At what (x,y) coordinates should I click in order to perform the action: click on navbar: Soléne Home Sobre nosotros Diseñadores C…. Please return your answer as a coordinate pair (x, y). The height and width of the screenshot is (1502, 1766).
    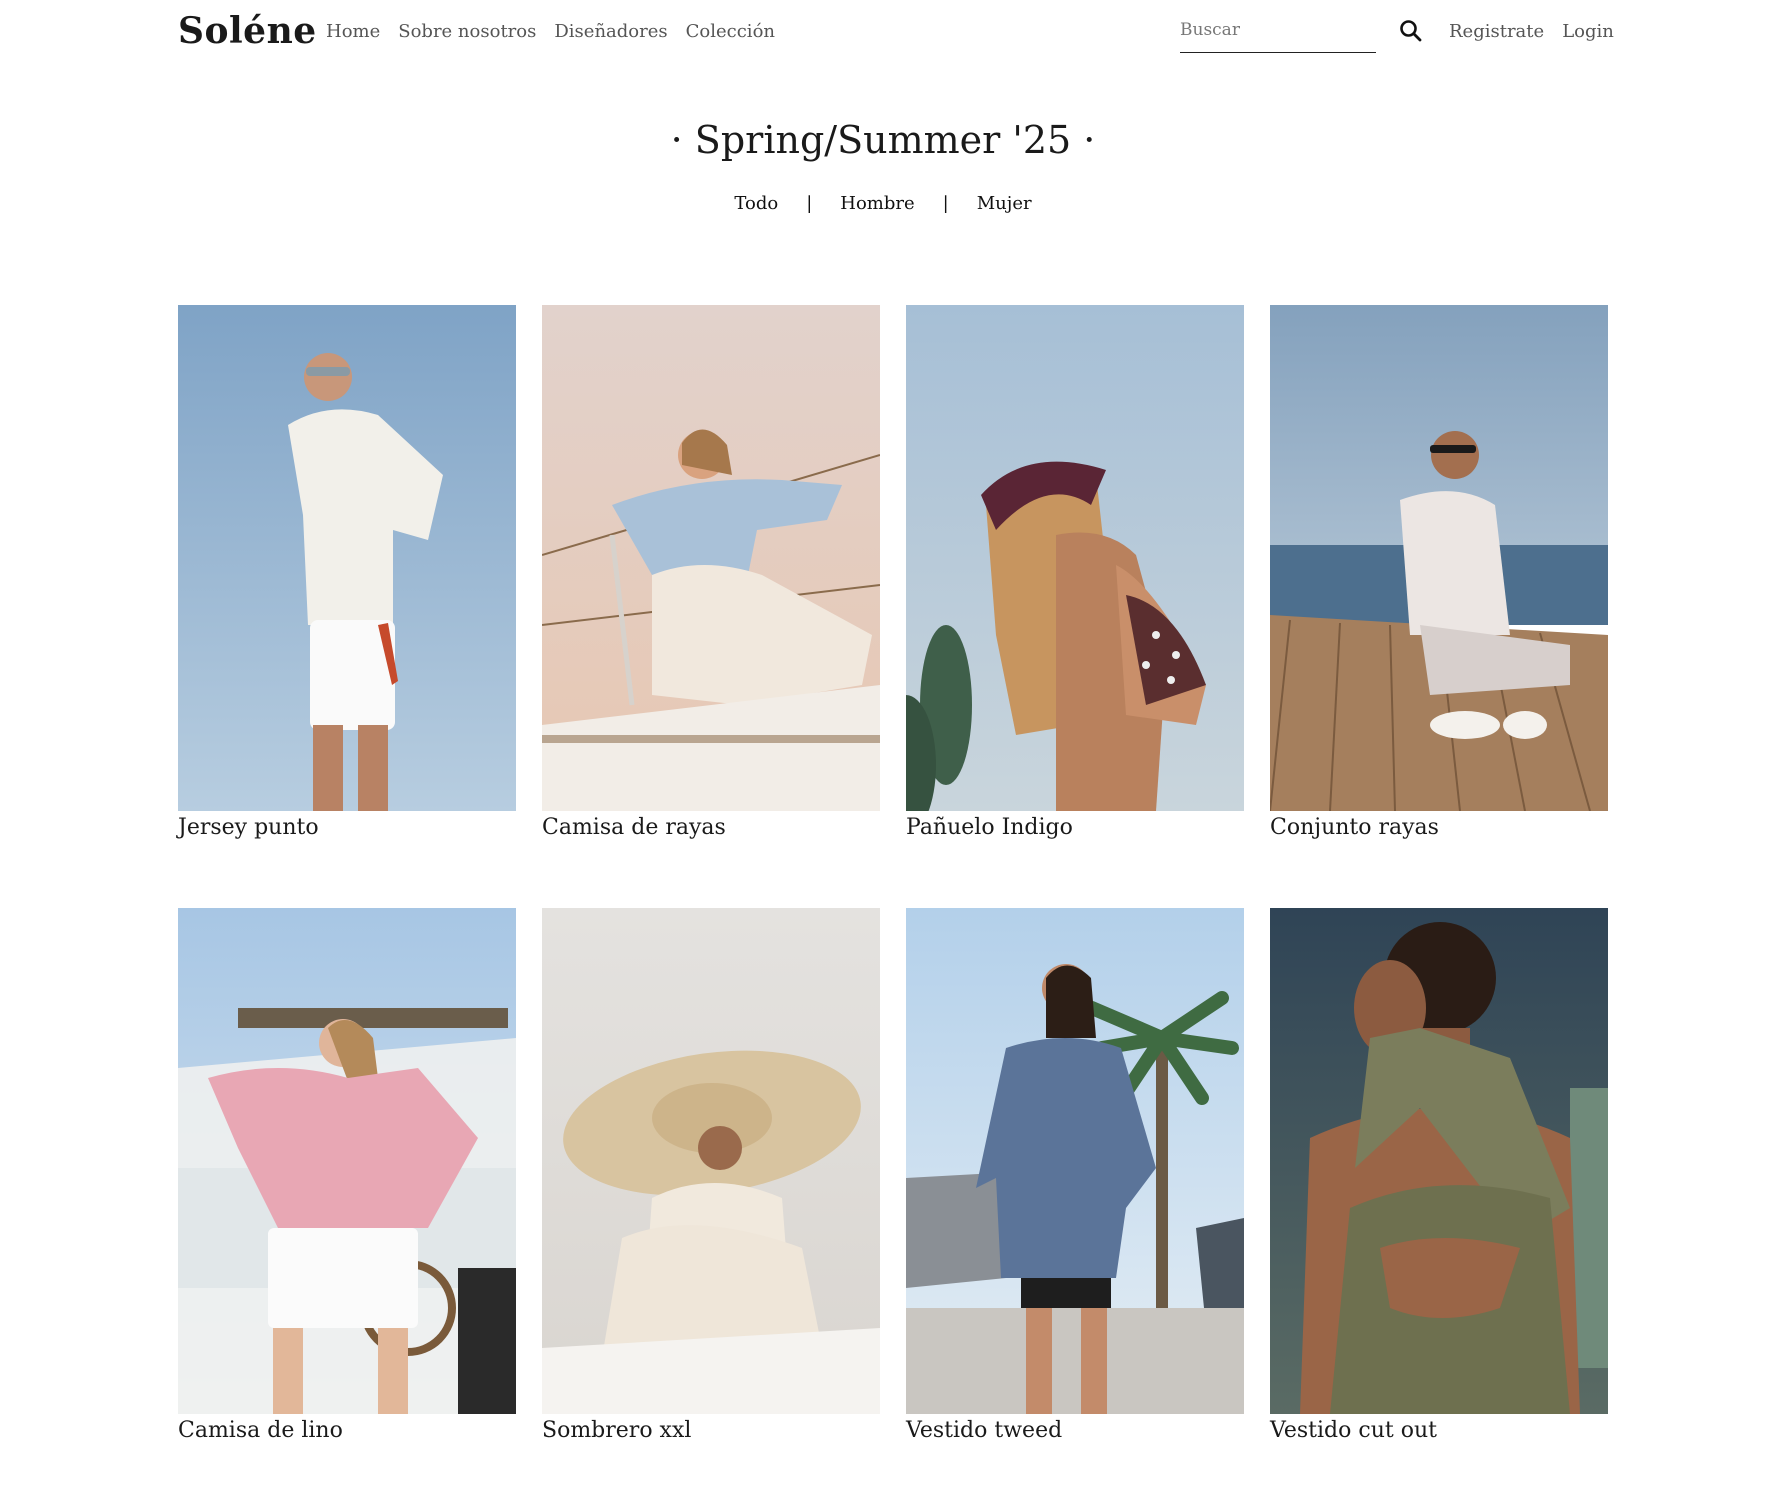
    Looking at the image, I should click on (896, 33).